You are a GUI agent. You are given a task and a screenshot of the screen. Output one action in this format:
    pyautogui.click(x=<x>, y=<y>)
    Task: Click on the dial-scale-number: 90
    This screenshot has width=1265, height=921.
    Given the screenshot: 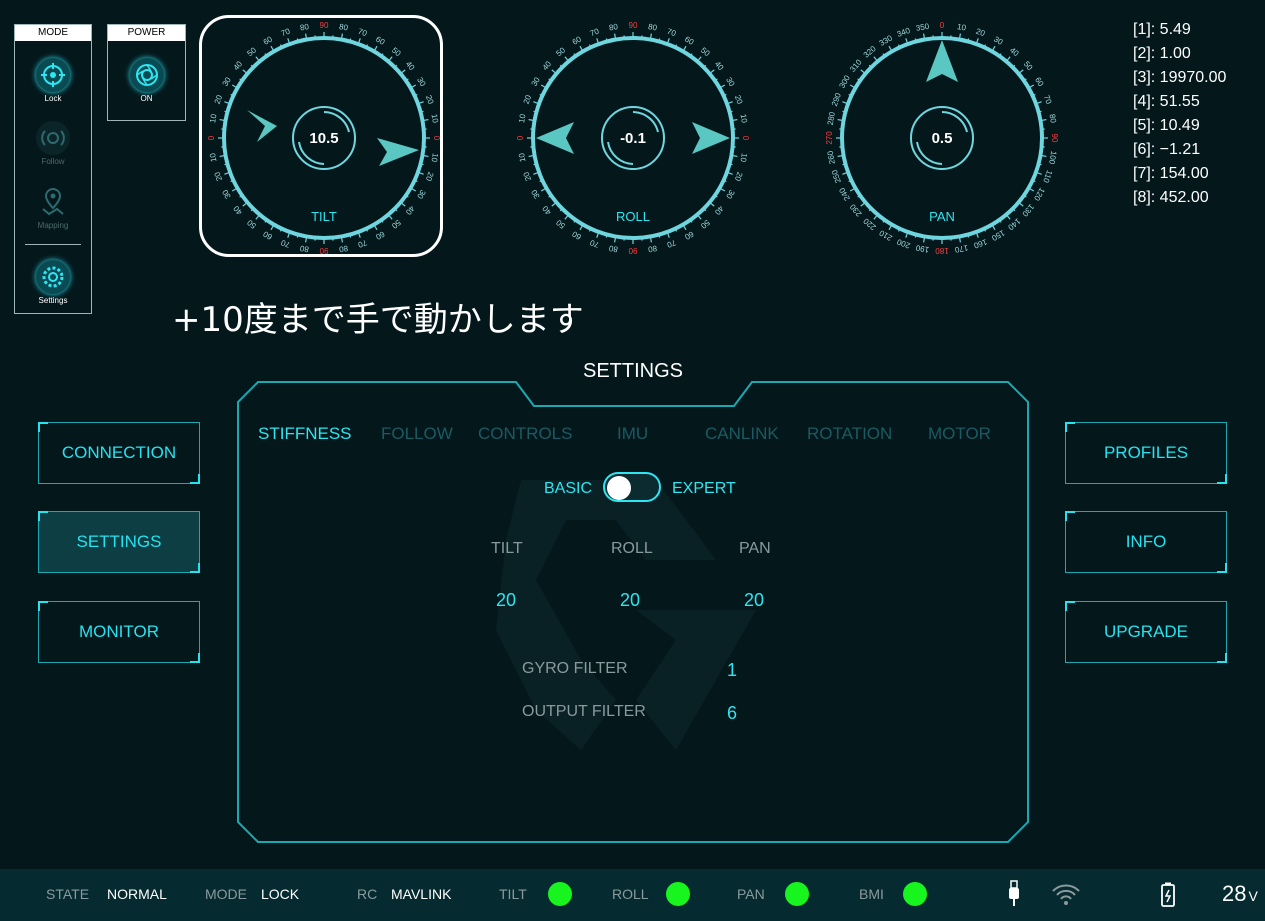 What is the action you would take?
    pyautogui.click(x=324, y=25)
    